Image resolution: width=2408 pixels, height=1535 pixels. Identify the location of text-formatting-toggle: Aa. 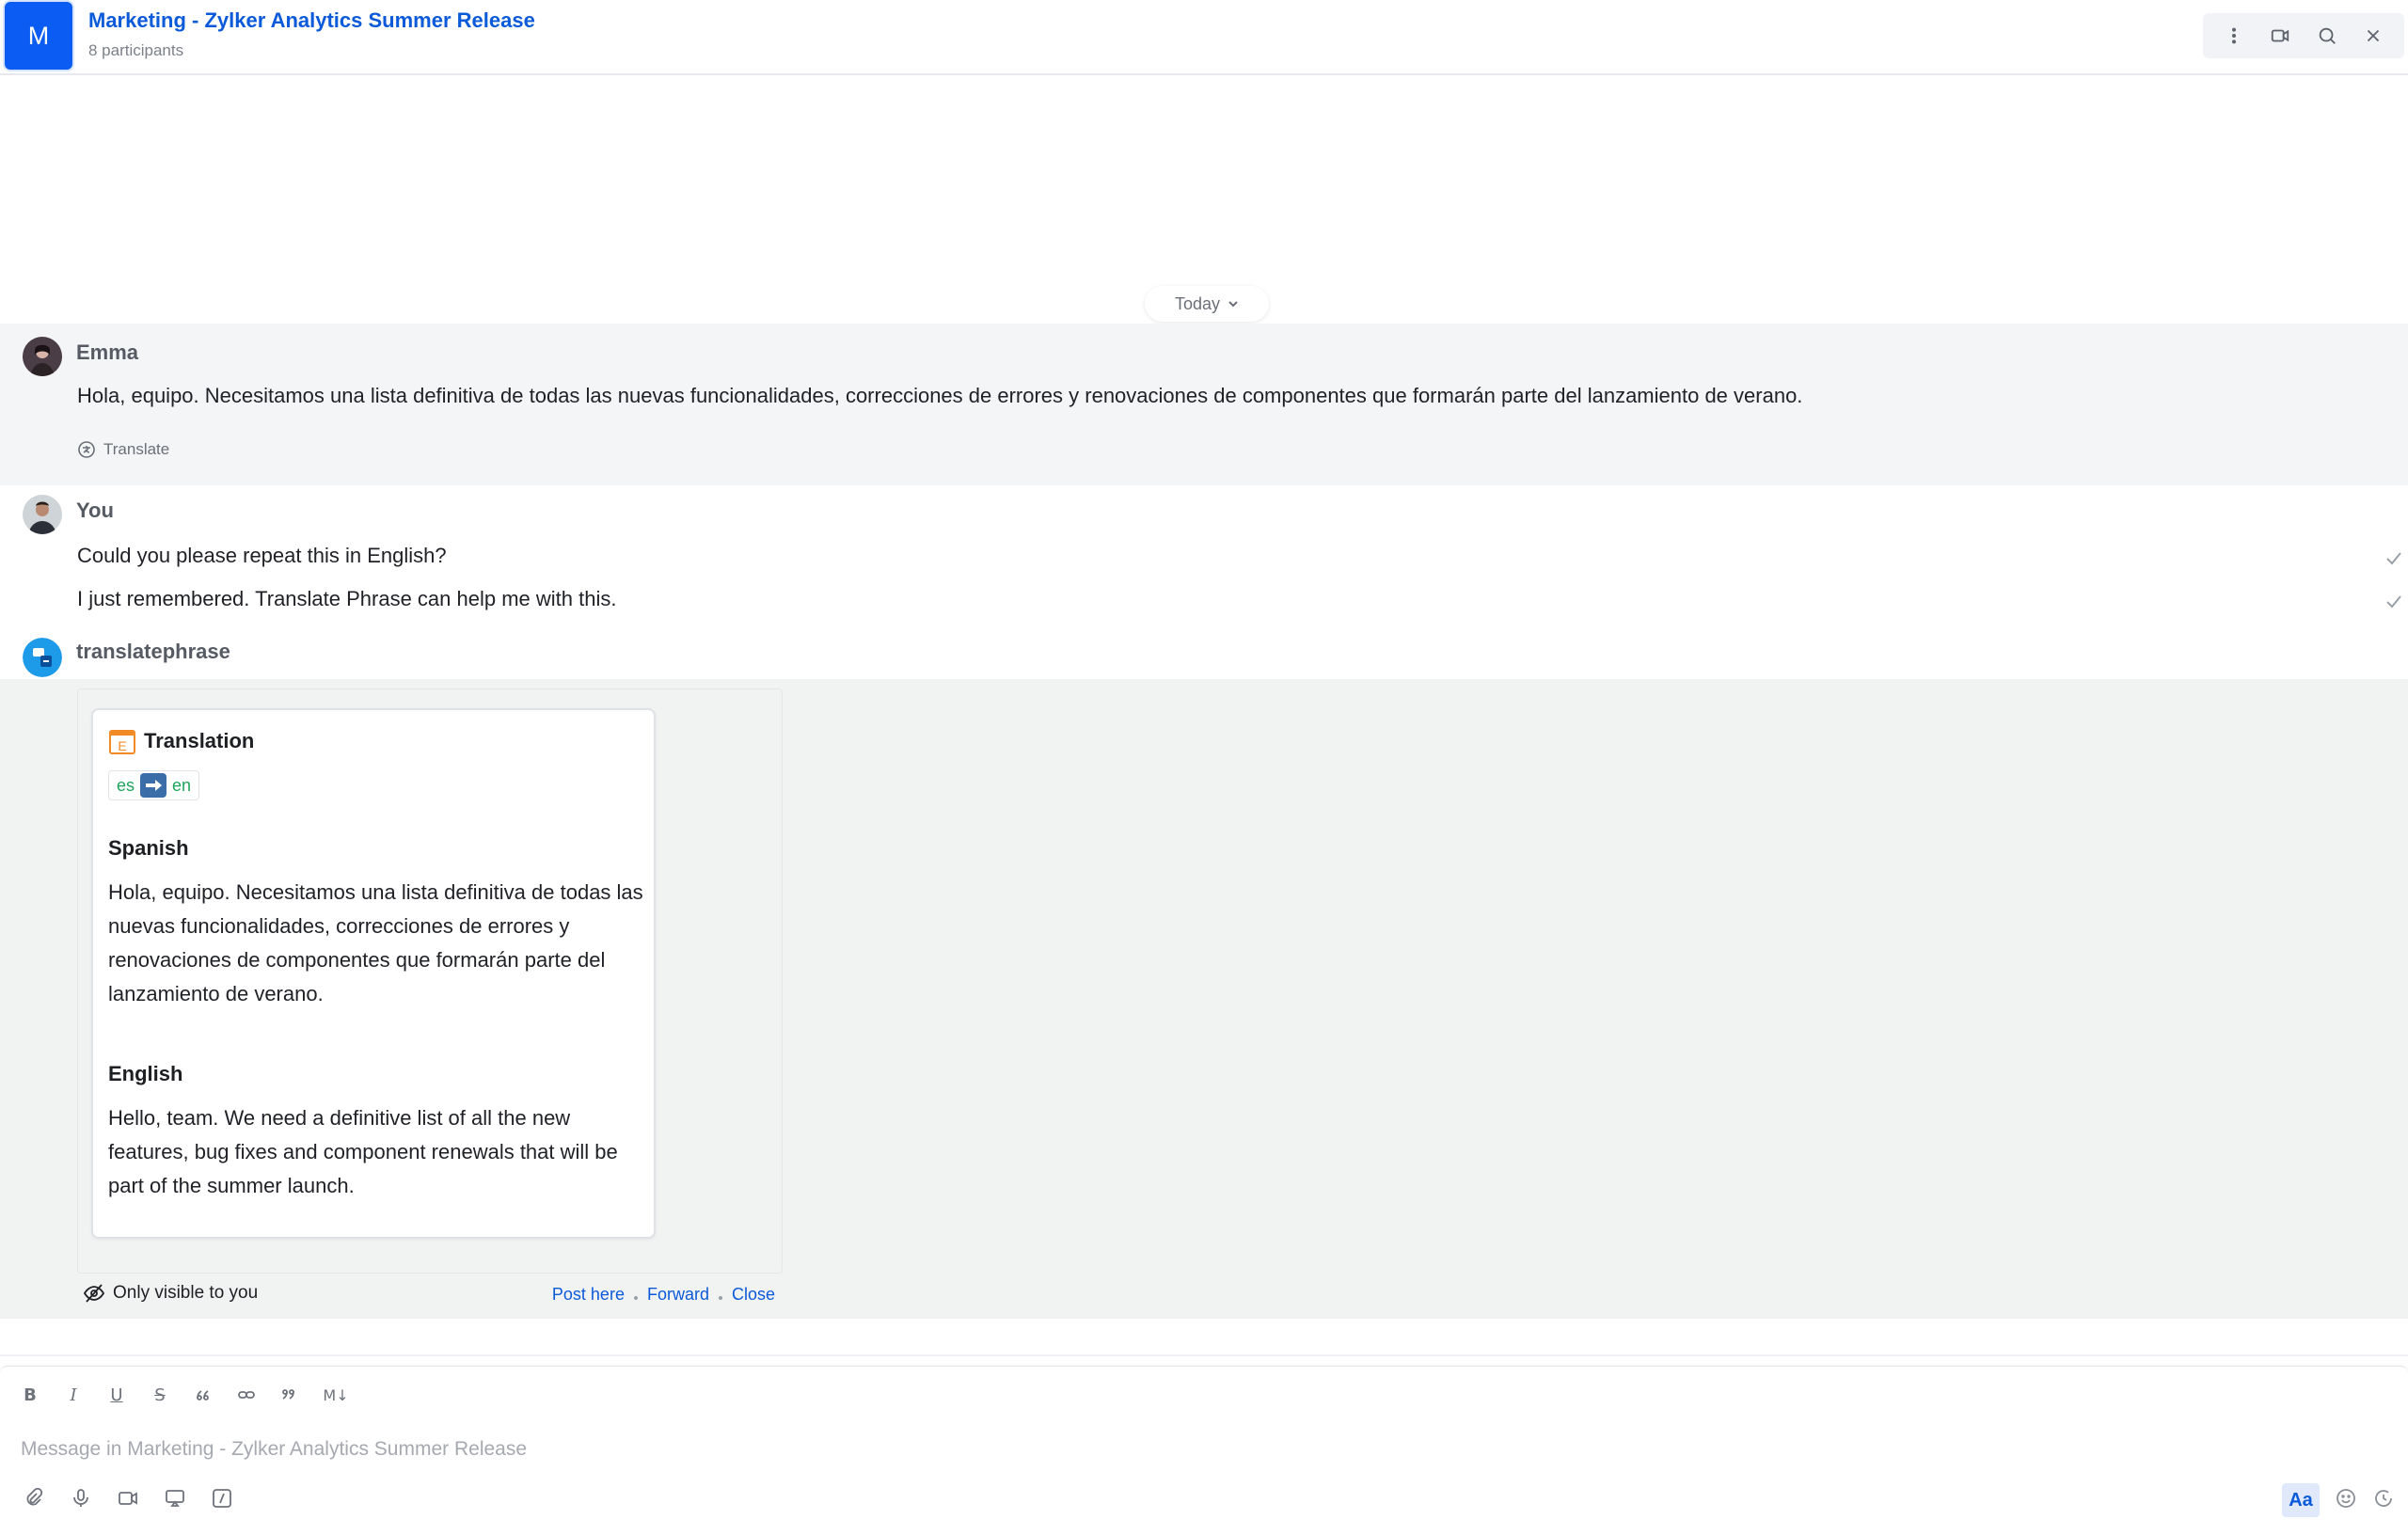
(2301, 1500).